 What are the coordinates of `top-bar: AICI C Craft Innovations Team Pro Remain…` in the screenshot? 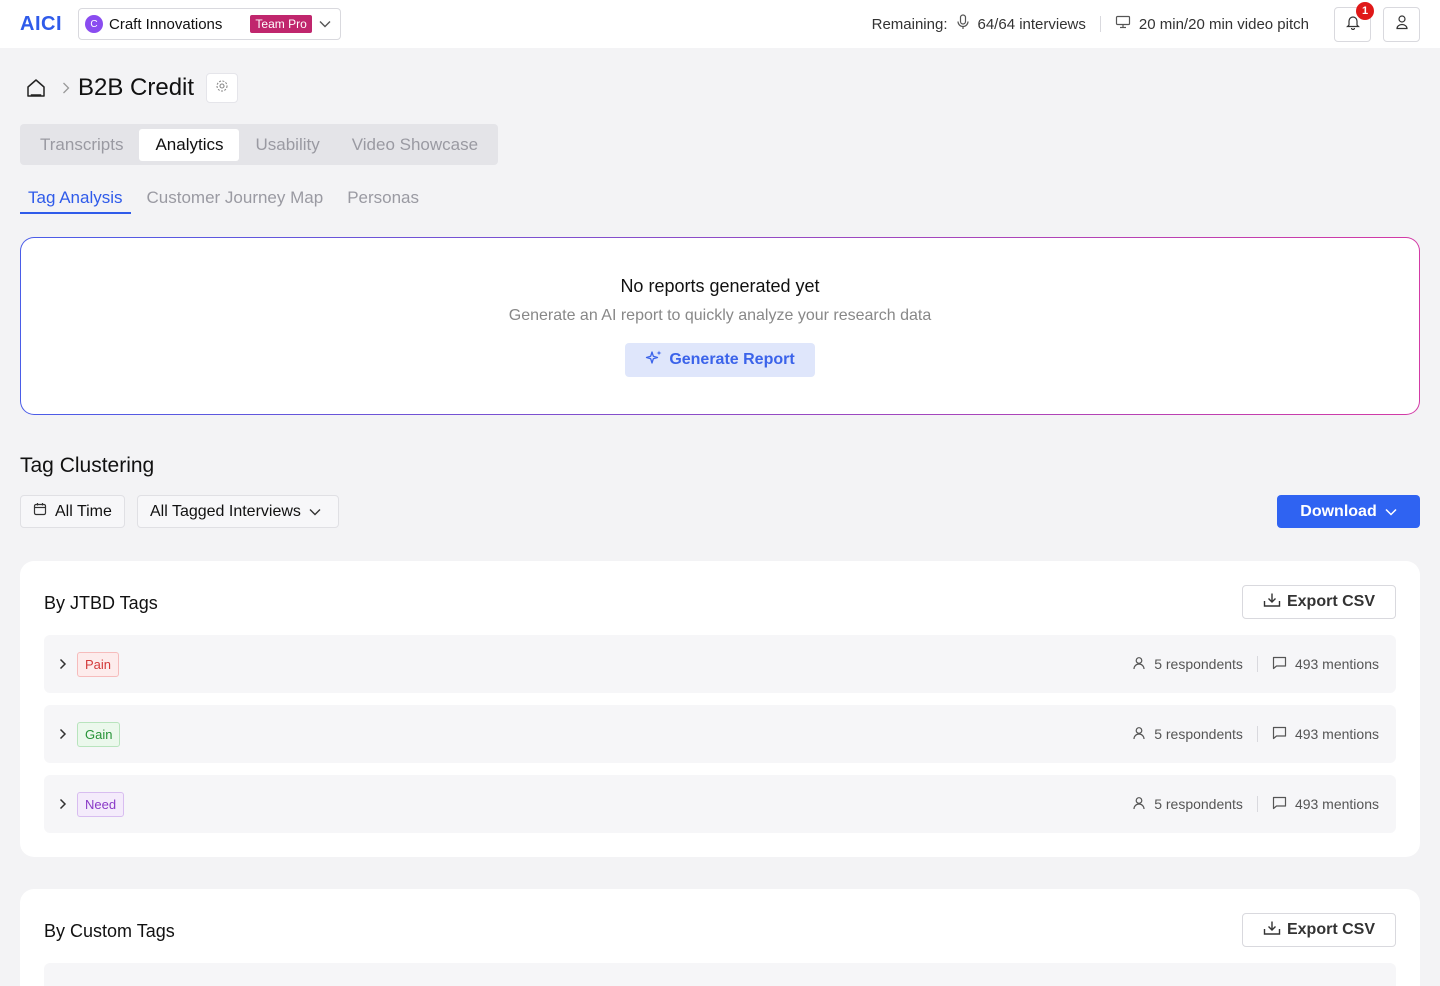 It's located at (720, 24).